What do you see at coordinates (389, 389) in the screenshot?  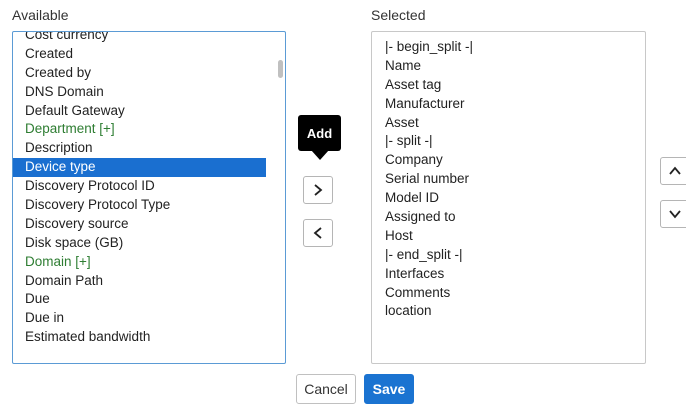 I see `save-button: Save` at bounding box center [389, 389].